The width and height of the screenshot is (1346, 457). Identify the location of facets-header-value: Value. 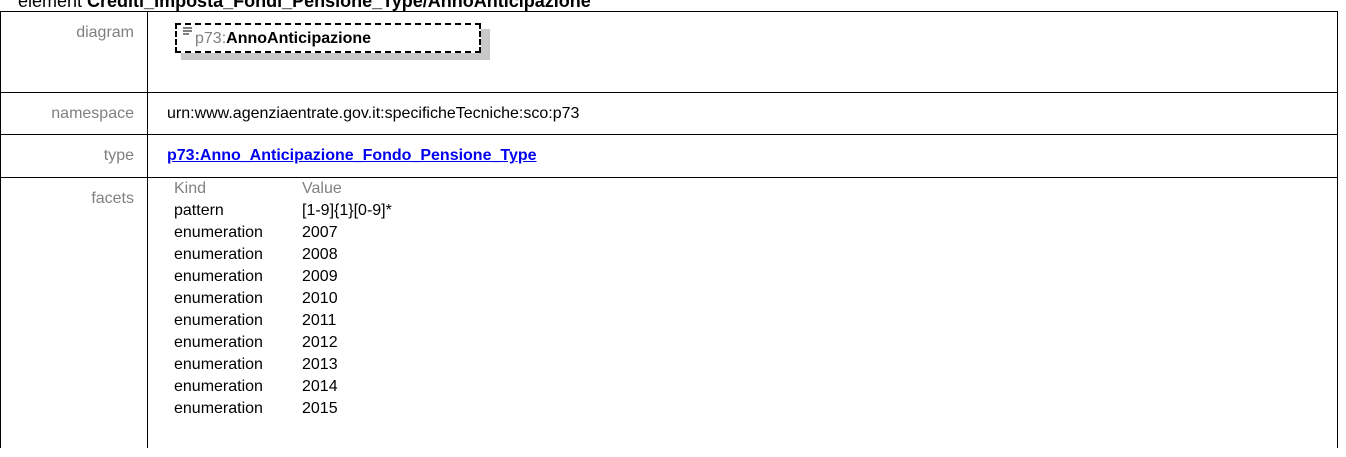
(322, 188).